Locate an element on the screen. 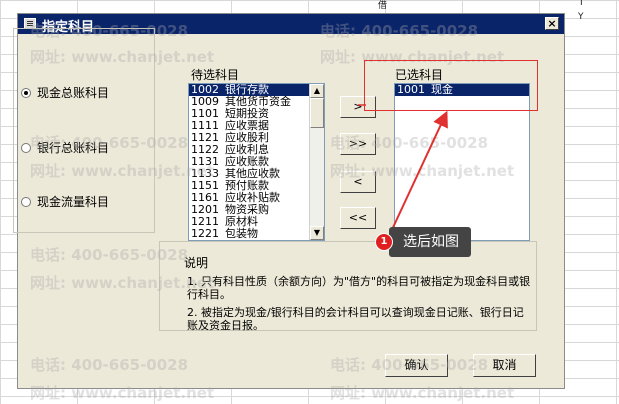  scroll-thumb is located at coordinates (317, 113).